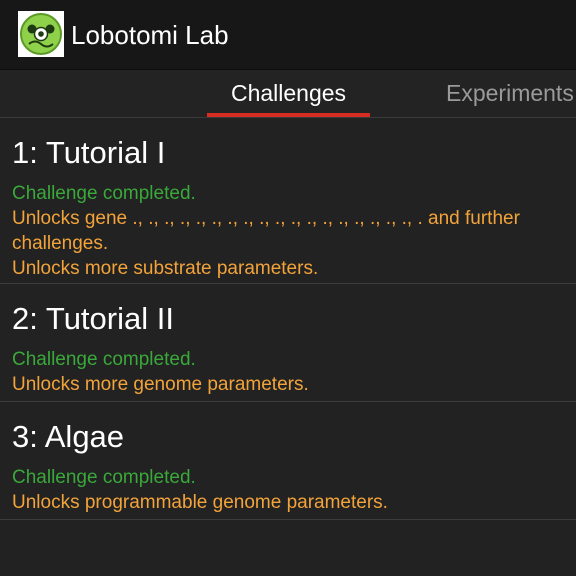 The image size is (576, 576). What do you see at coordinates (41, 34) in the screenshot?
I see `green-blob-logo-icon` at bounding box center [41, 34].